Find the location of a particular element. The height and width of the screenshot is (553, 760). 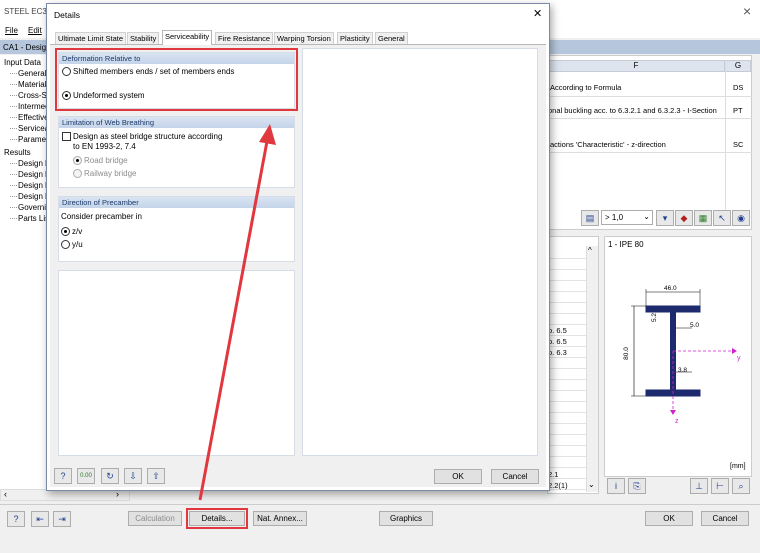

tree-results-item-4: Design b is located at coordinates (34, 196).